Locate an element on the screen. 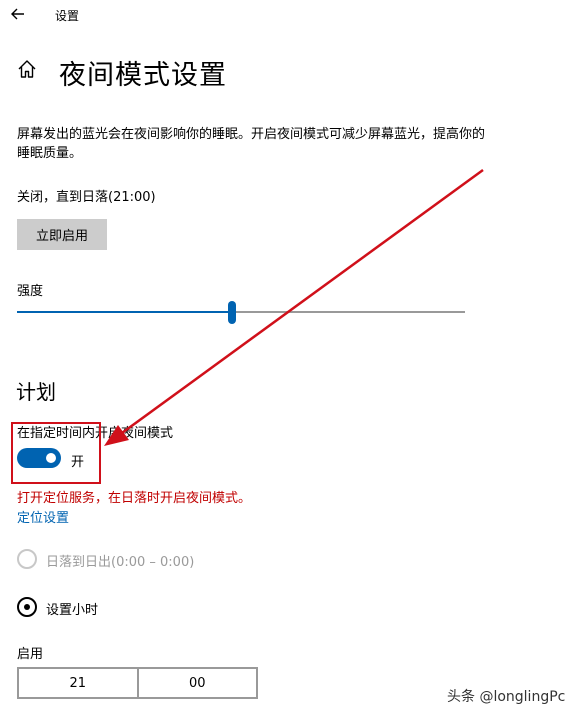 This screenshot has width=586, height=716. set-hours-label: 设置小时 is located at coordinates (72, 610).